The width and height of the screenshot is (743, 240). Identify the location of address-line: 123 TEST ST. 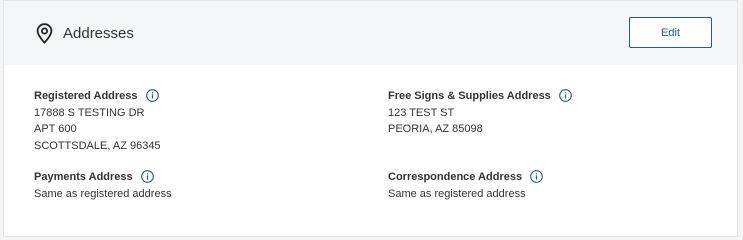
(421, 112).